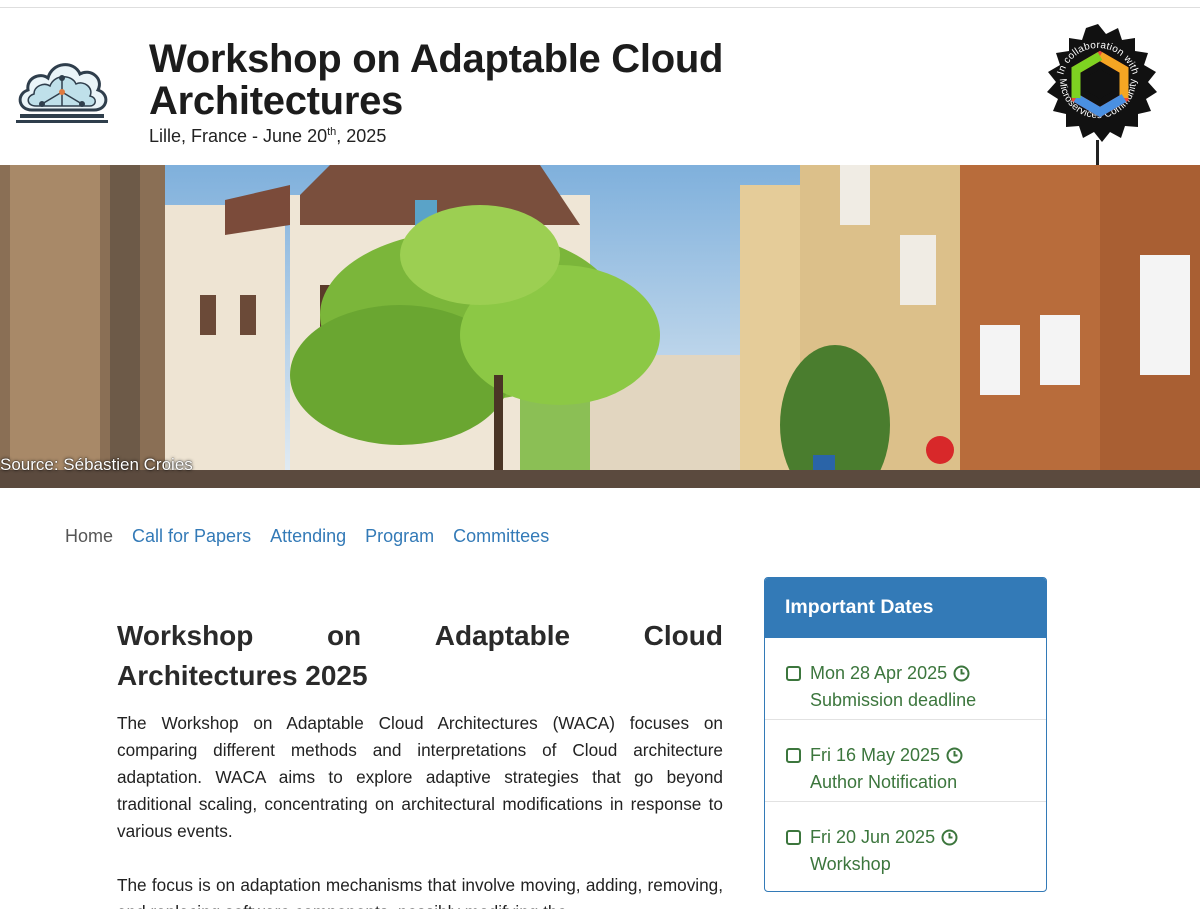 This screenshot has width=1200, height=909. What do you see at coordinates (683, 635) in the screenshot?
I see `heading-word: Cloud` at bounding box center [683, 635].